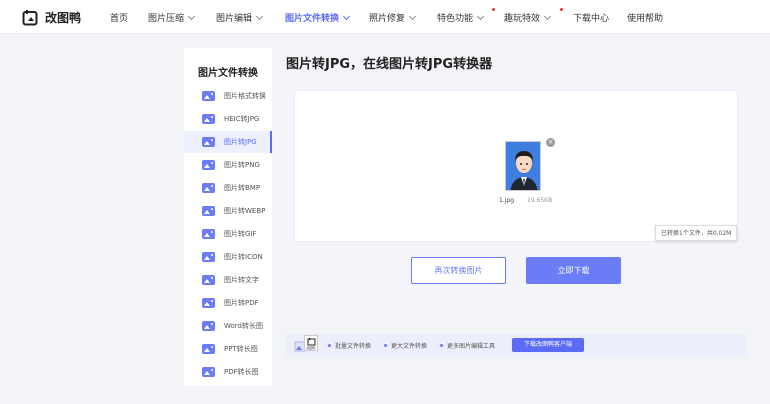 Image resolution: width=770 pixels, height=404 pixels. What do you see at coordinates (208, 349) in the screenshot?
I see `ppt-icon` at bounding box center [208, 349].